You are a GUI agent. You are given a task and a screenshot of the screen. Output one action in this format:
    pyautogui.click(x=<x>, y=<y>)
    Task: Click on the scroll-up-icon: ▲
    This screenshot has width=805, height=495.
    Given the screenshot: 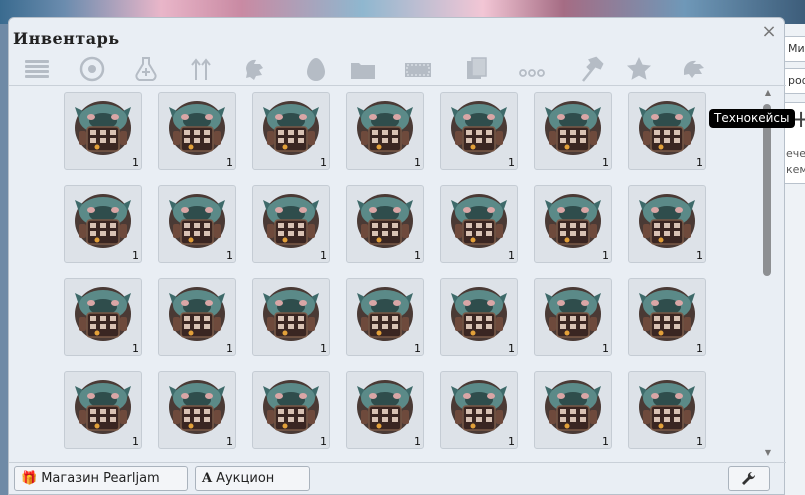 What is the action you would take?
    pyautogui.click(x=768, y=93)
    